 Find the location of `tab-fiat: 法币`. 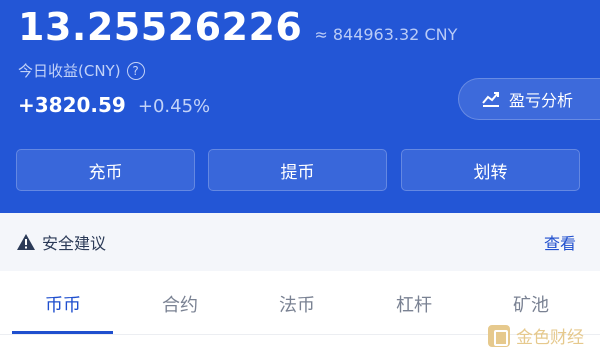

tab-fiat: 法币 is located at coordinates (297, 304).